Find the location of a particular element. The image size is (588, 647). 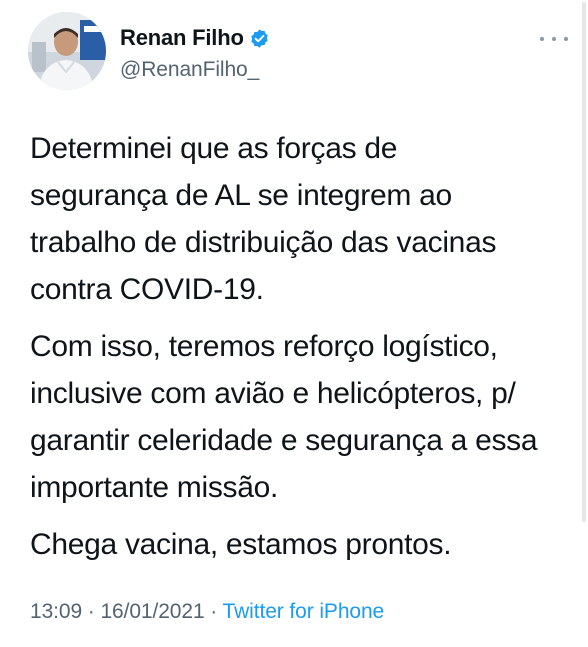

tweet-header: Renan Filho @RenanFilho_ is located at coordinates (298, 53).